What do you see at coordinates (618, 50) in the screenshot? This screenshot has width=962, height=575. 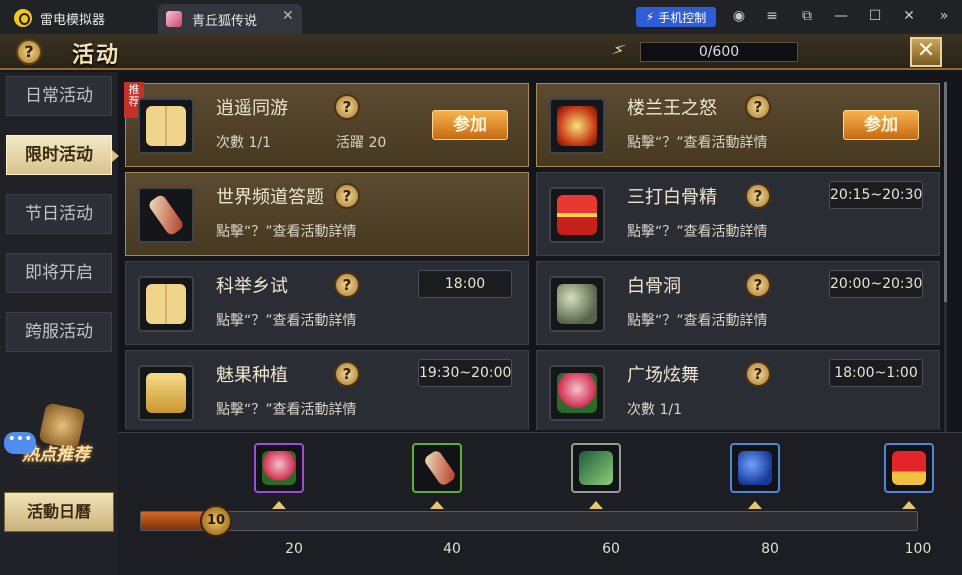 I see `energy-icon: ⚡` at bounding box center [618, 50].